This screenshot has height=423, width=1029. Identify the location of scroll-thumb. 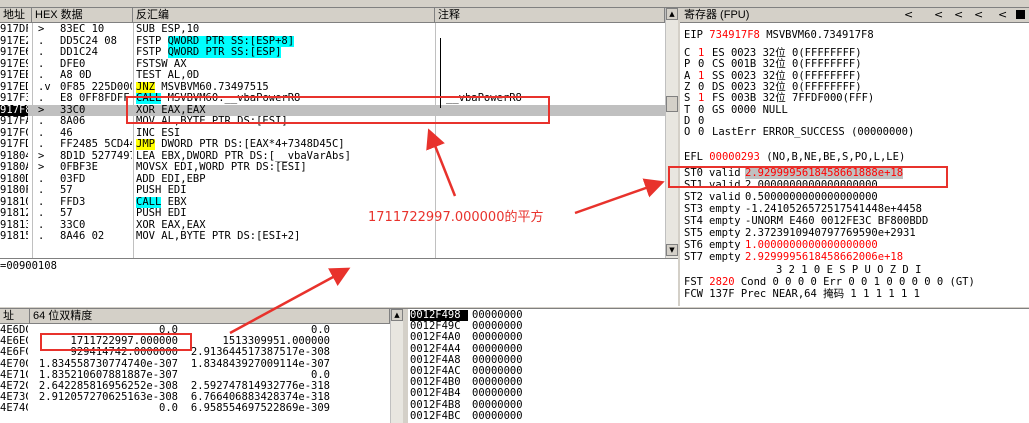
(672, 104).